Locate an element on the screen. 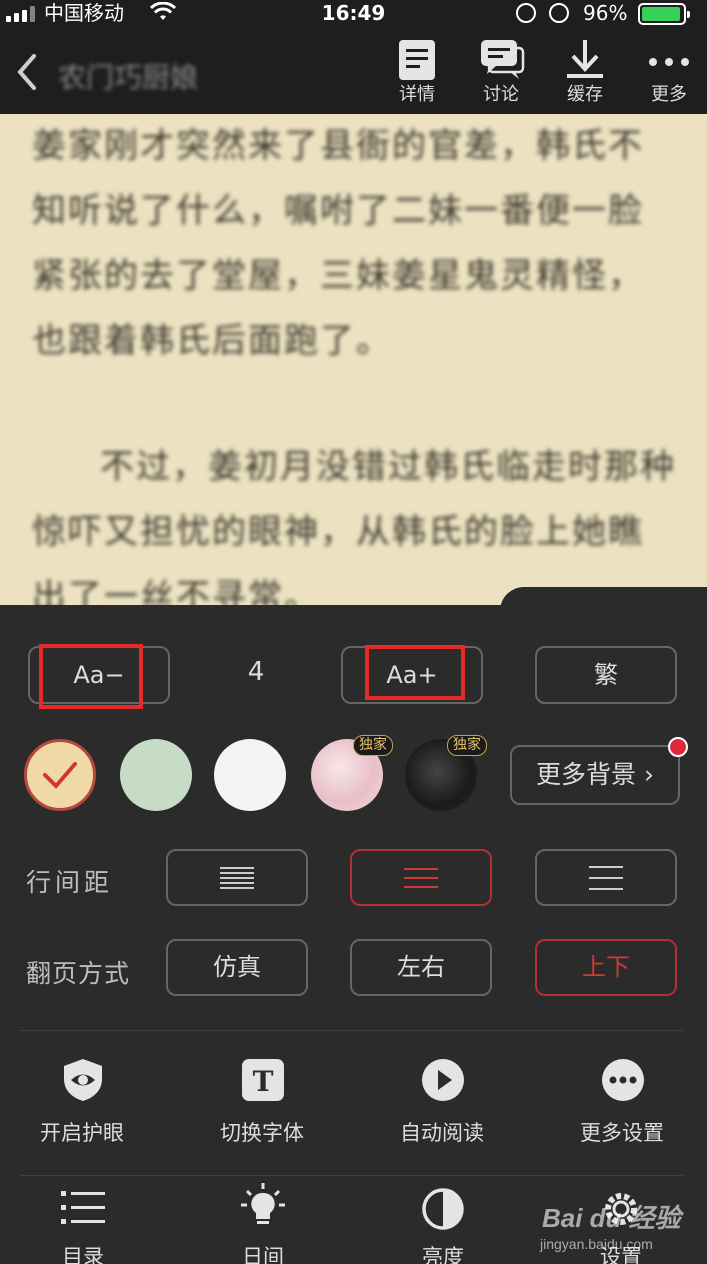 Image resolution: width=707 pixels, height=1264 pixels. loose-lines-icon is located at coordinates (606, 877).